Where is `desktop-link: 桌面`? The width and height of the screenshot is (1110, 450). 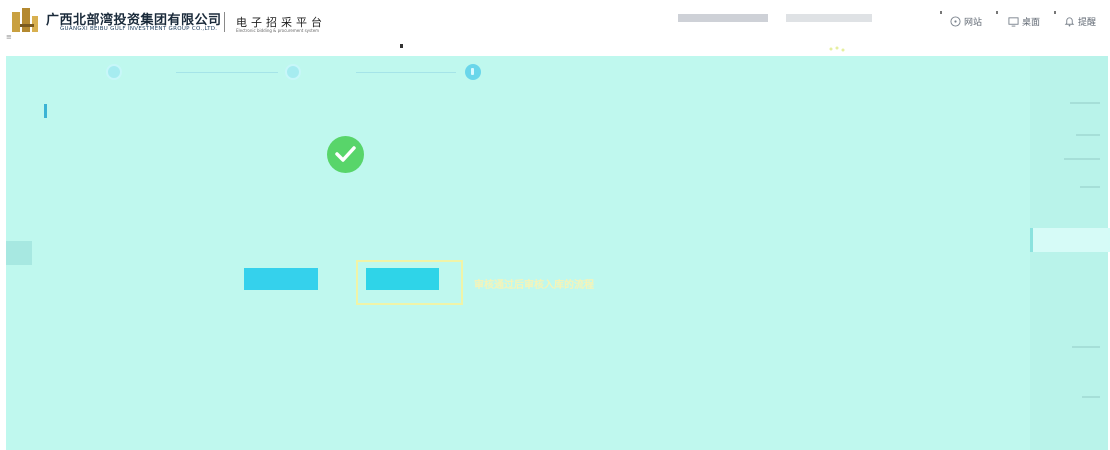 desktop-link: 桌面 is located at coordinates (1024, 21).